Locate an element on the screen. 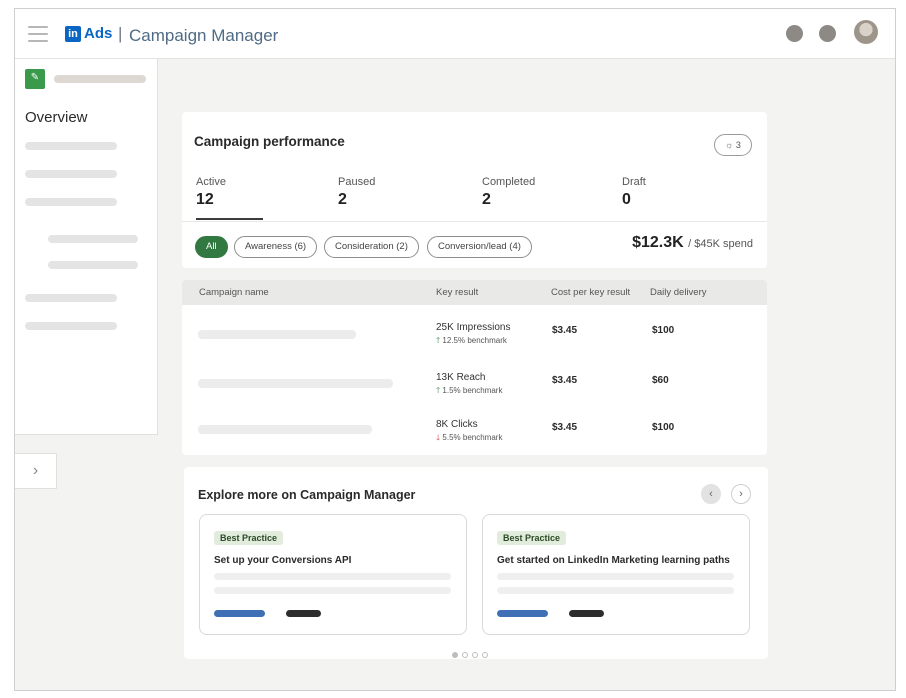 This screenshot has width=906, height=698. notification-icon is located at coordinates (794, 33).